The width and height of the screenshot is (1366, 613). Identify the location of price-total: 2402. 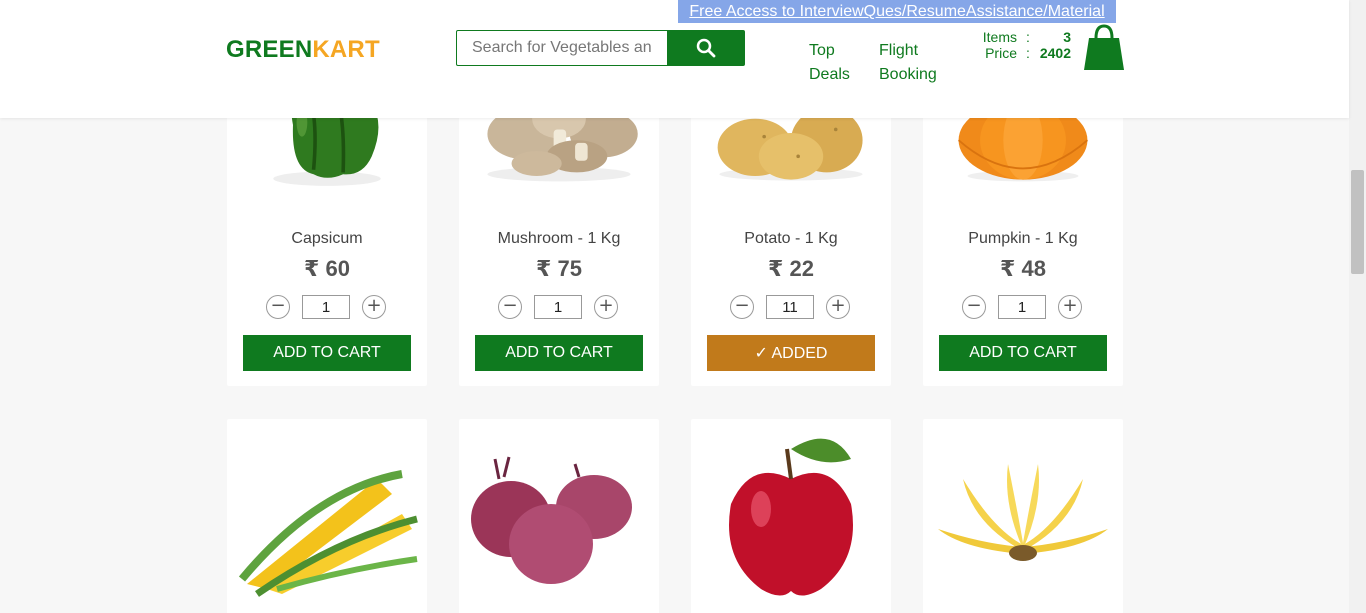
(1055, 53).